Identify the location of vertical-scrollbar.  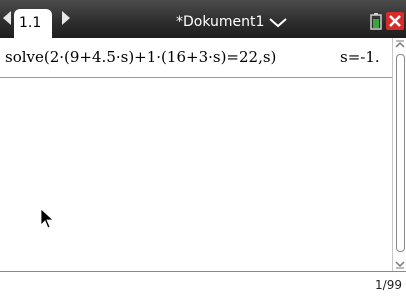
(399, 154).